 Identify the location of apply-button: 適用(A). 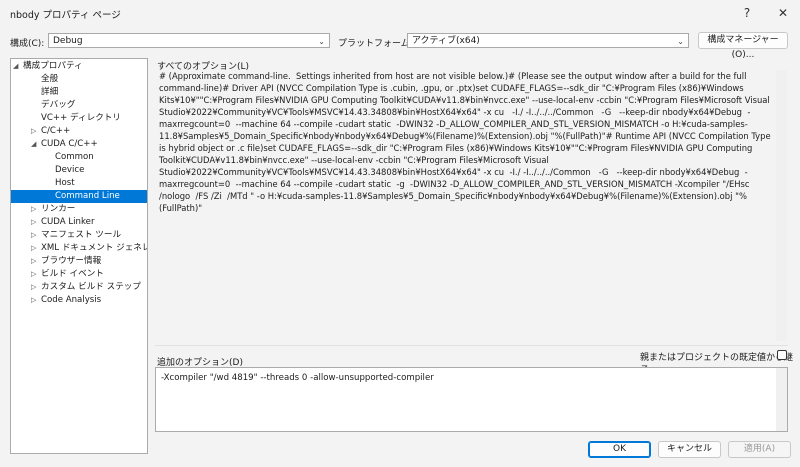
(759, 449).